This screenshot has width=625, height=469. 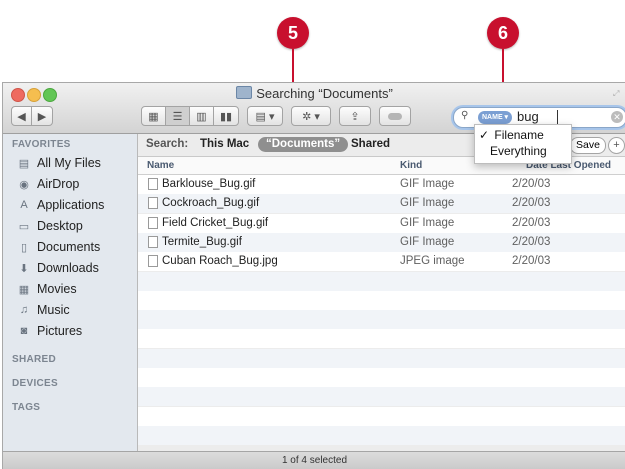 I want to click on icon-view-icon: ▦, so click(x=154, y=116).